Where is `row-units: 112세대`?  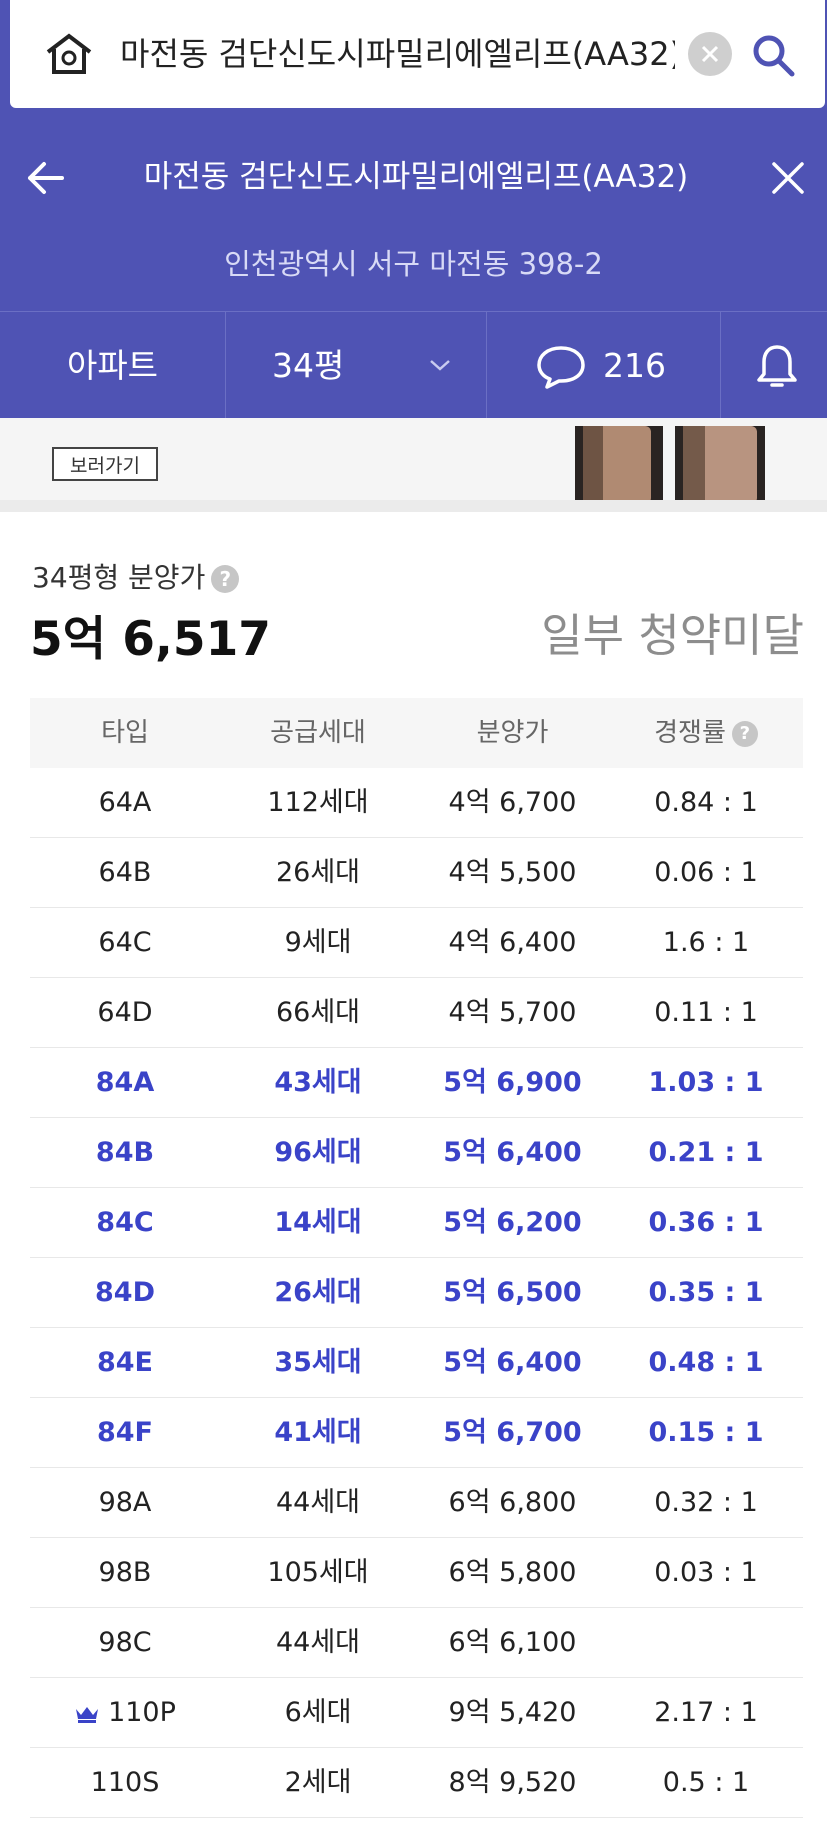
row-units: 112세대 is located at coordinates (318, 802).